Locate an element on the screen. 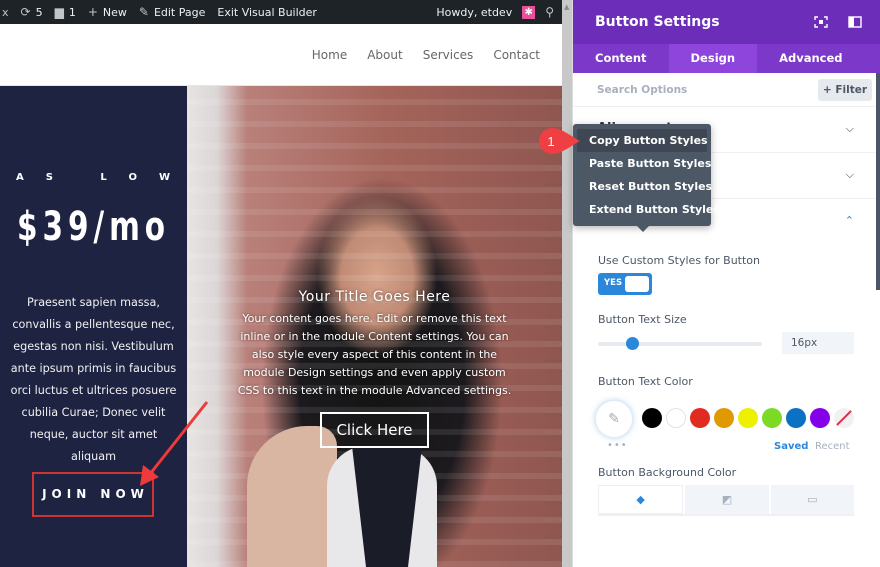 The width and height of the screenshot is (880, 567). howdy-user: Howdy, etdev is located at coordinates (474, 12).